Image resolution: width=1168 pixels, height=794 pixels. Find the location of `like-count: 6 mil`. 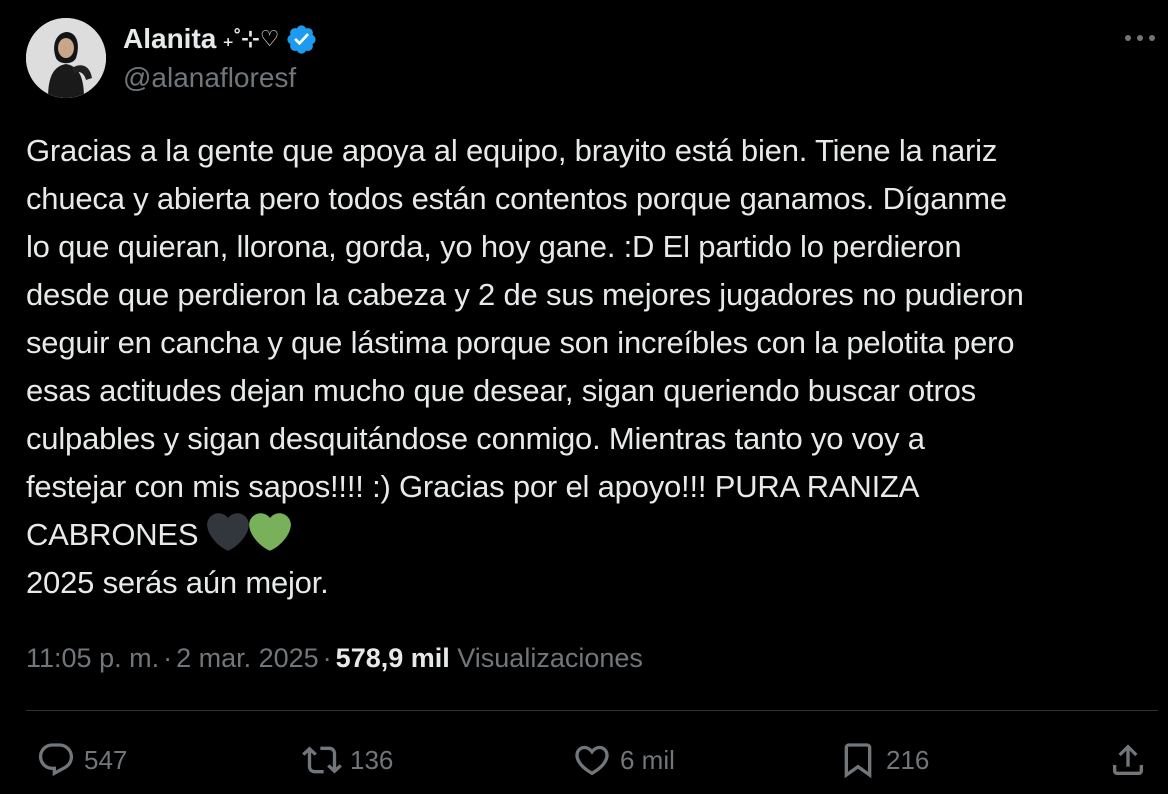

like-count: 6 mil is located at coordinates (647, 759).